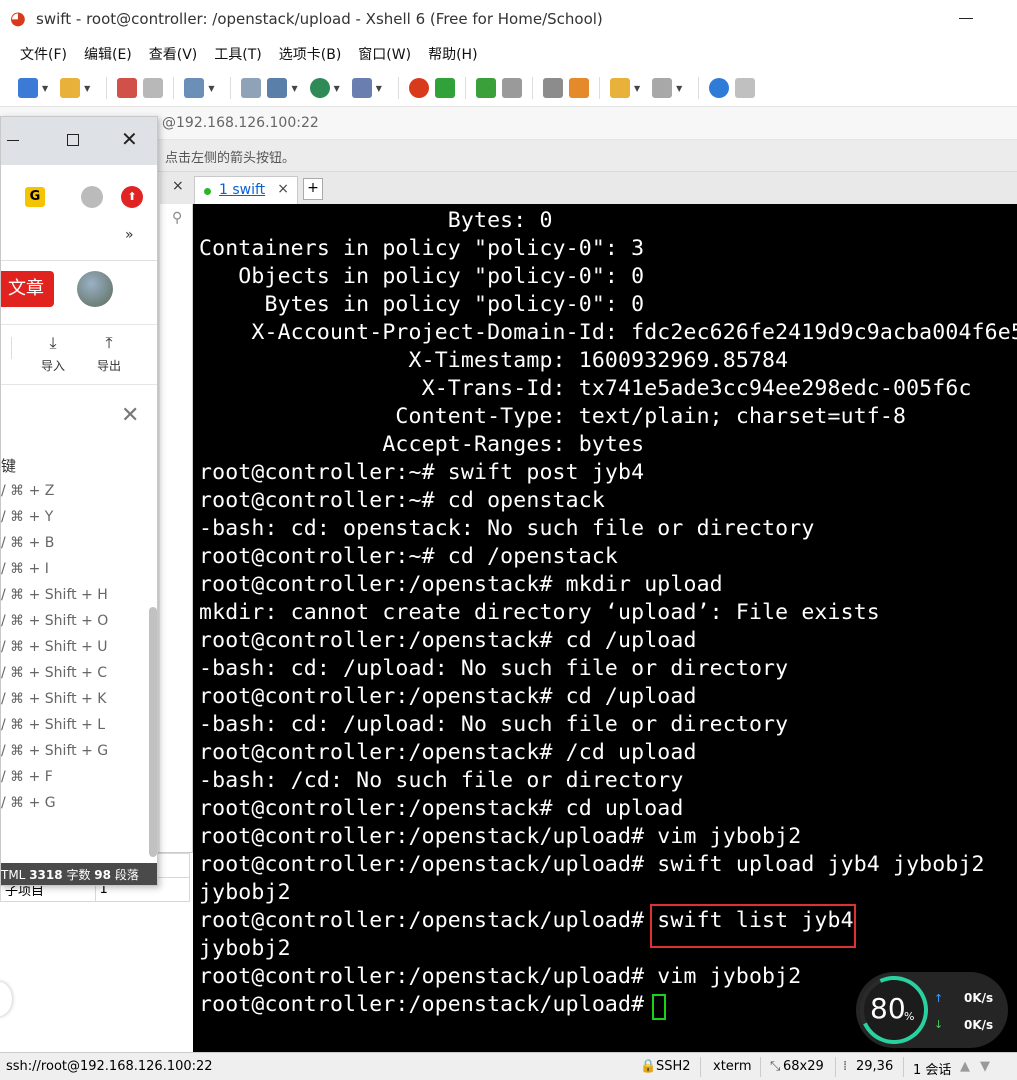  I want to click on upload-arrow-icon: ↑, so click(939, 998).